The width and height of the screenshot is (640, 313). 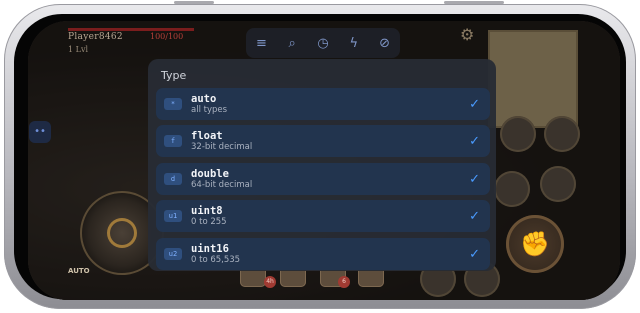 What do you see at coordinates (173, 141) in the screenshot?
I see `type-badge: f` at bounding box center [173, 141].